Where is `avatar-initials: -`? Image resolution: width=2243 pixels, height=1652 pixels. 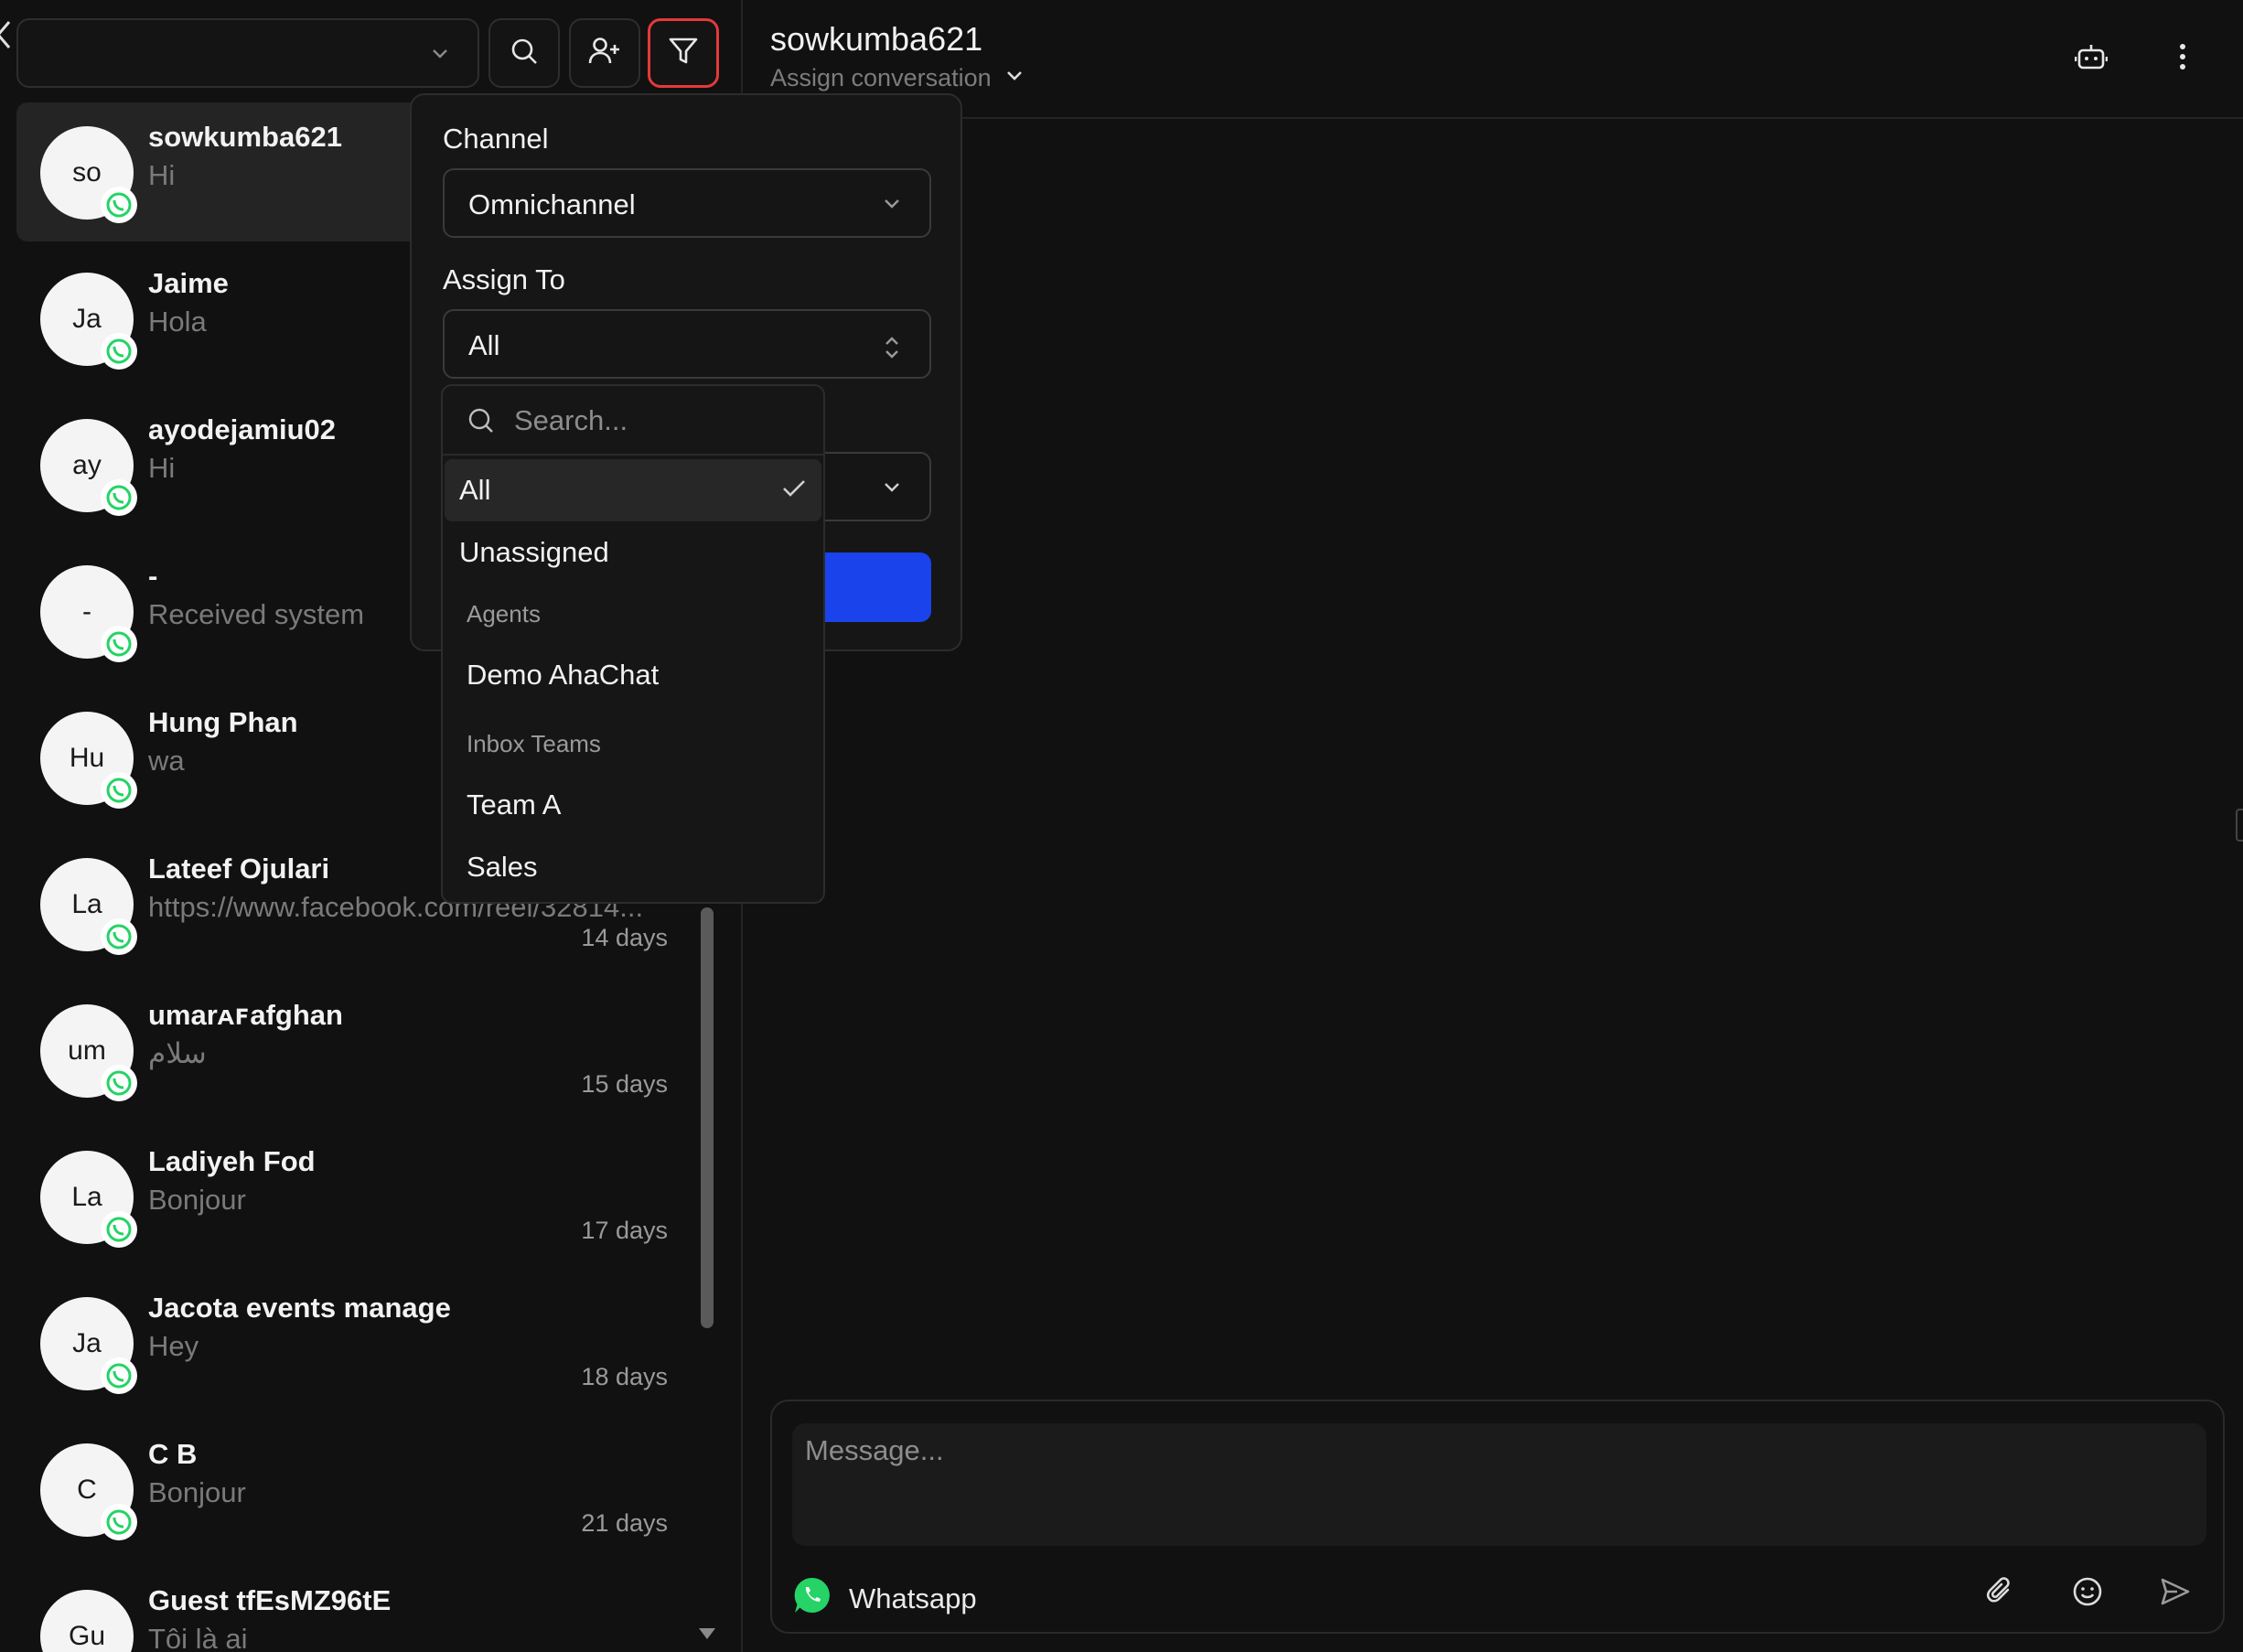
avatar-initials: - is located at coordinates (86, 611).